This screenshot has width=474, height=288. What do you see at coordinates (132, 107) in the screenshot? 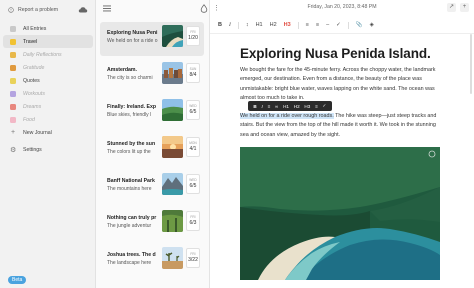
I see `entry-title: Finally: Ireland. Exp` at bounding box center [132, 107].